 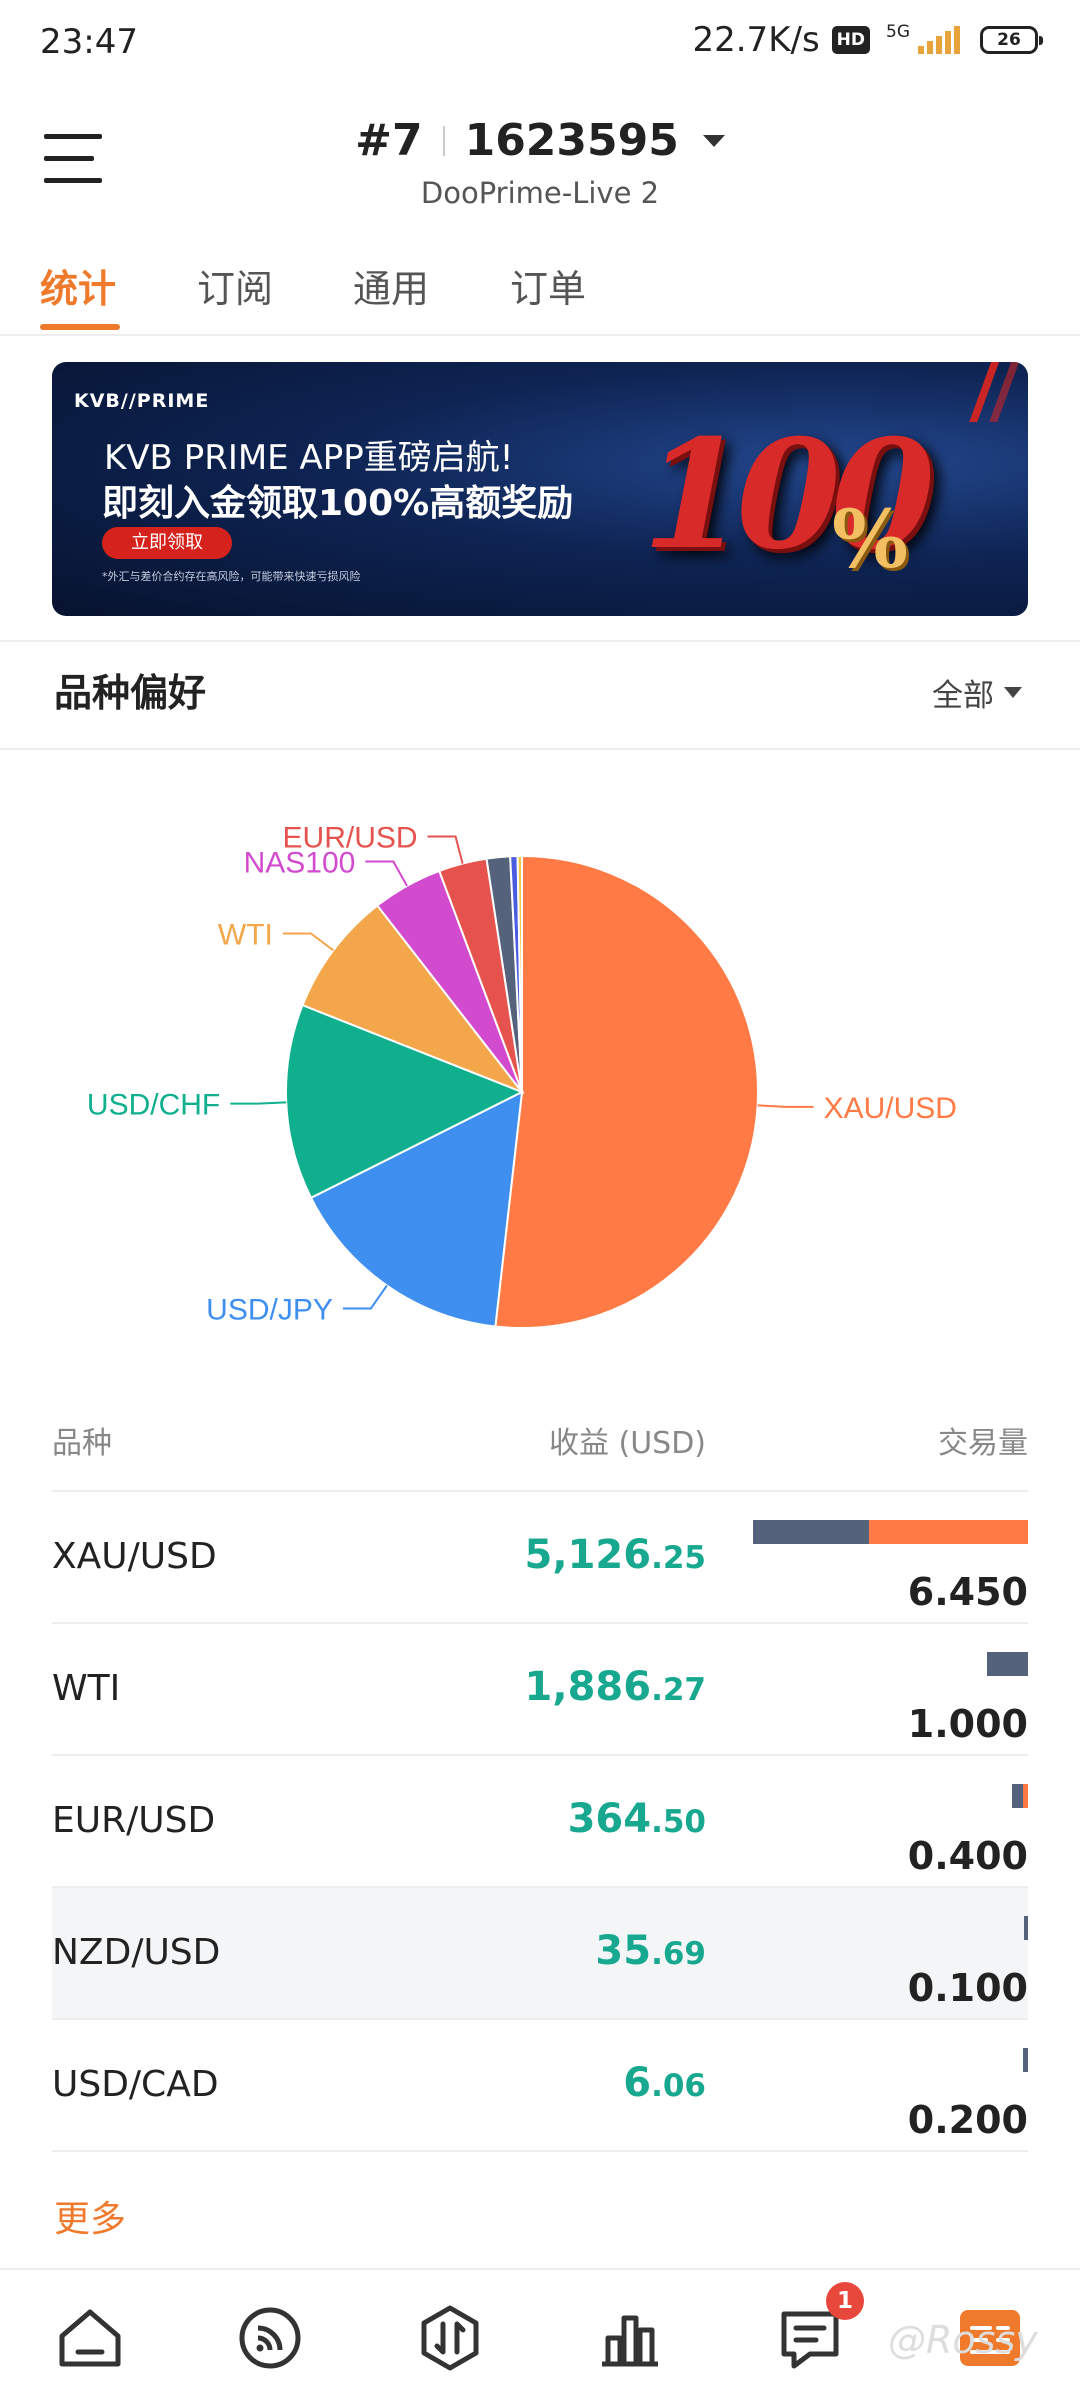 I want to click on table-row: USD/CAD 6.06 0.200, so click(x=540, y=2086).